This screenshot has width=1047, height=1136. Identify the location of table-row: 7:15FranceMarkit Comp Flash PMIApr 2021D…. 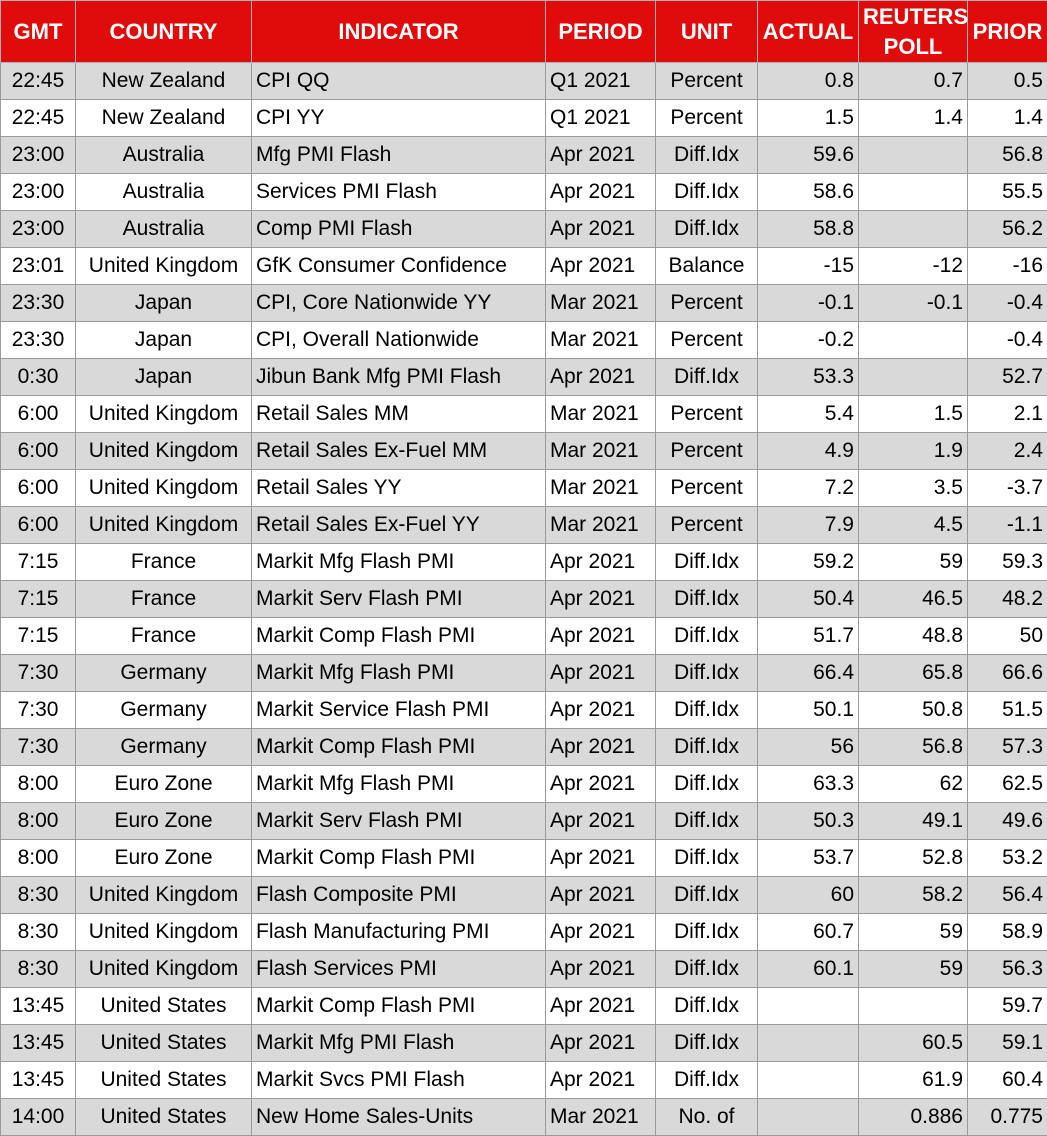
(524, 636).